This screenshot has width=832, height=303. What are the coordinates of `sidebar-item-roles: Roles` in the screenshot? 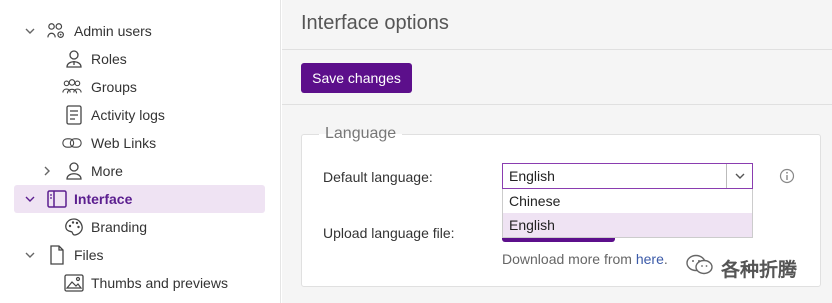 It's located at (139, 59).